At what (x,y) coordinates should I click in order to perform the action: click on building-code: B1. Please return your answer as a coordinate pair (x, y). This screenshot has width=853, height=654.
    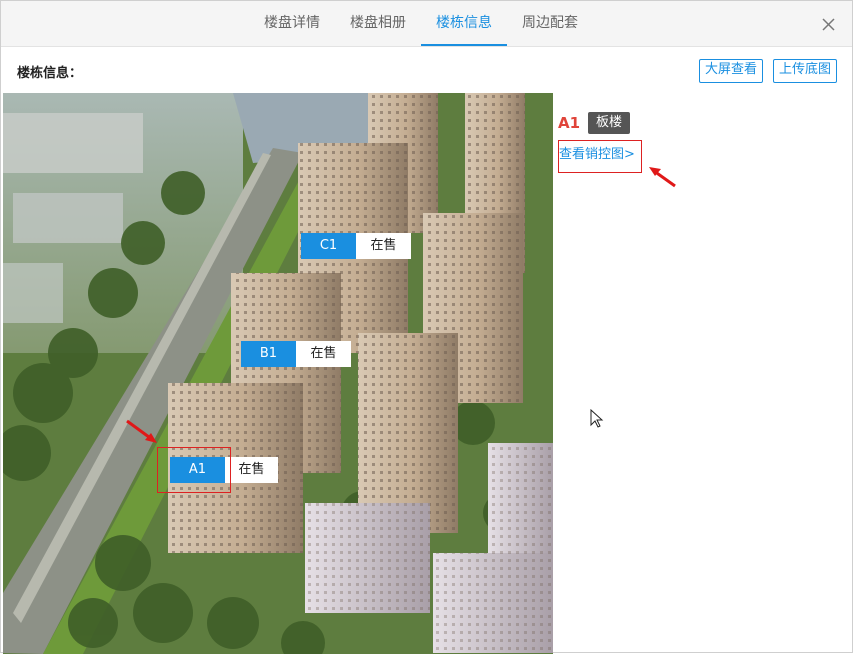
    Looking at the image, I should click on (268, 354).